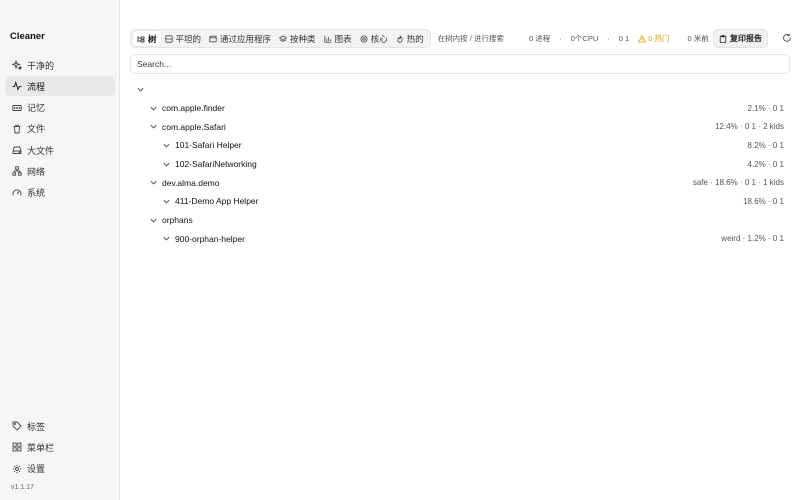 The image size is (800, 500). What do you see at coordinates (787, 38) in the screenshot?
I see `refresh-icon` at bounding box center [787, 38].